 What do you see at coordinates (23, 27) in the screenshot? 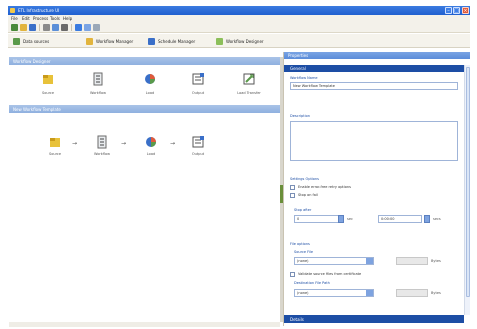
I see `open-icon` at bounding box center [23, 27].